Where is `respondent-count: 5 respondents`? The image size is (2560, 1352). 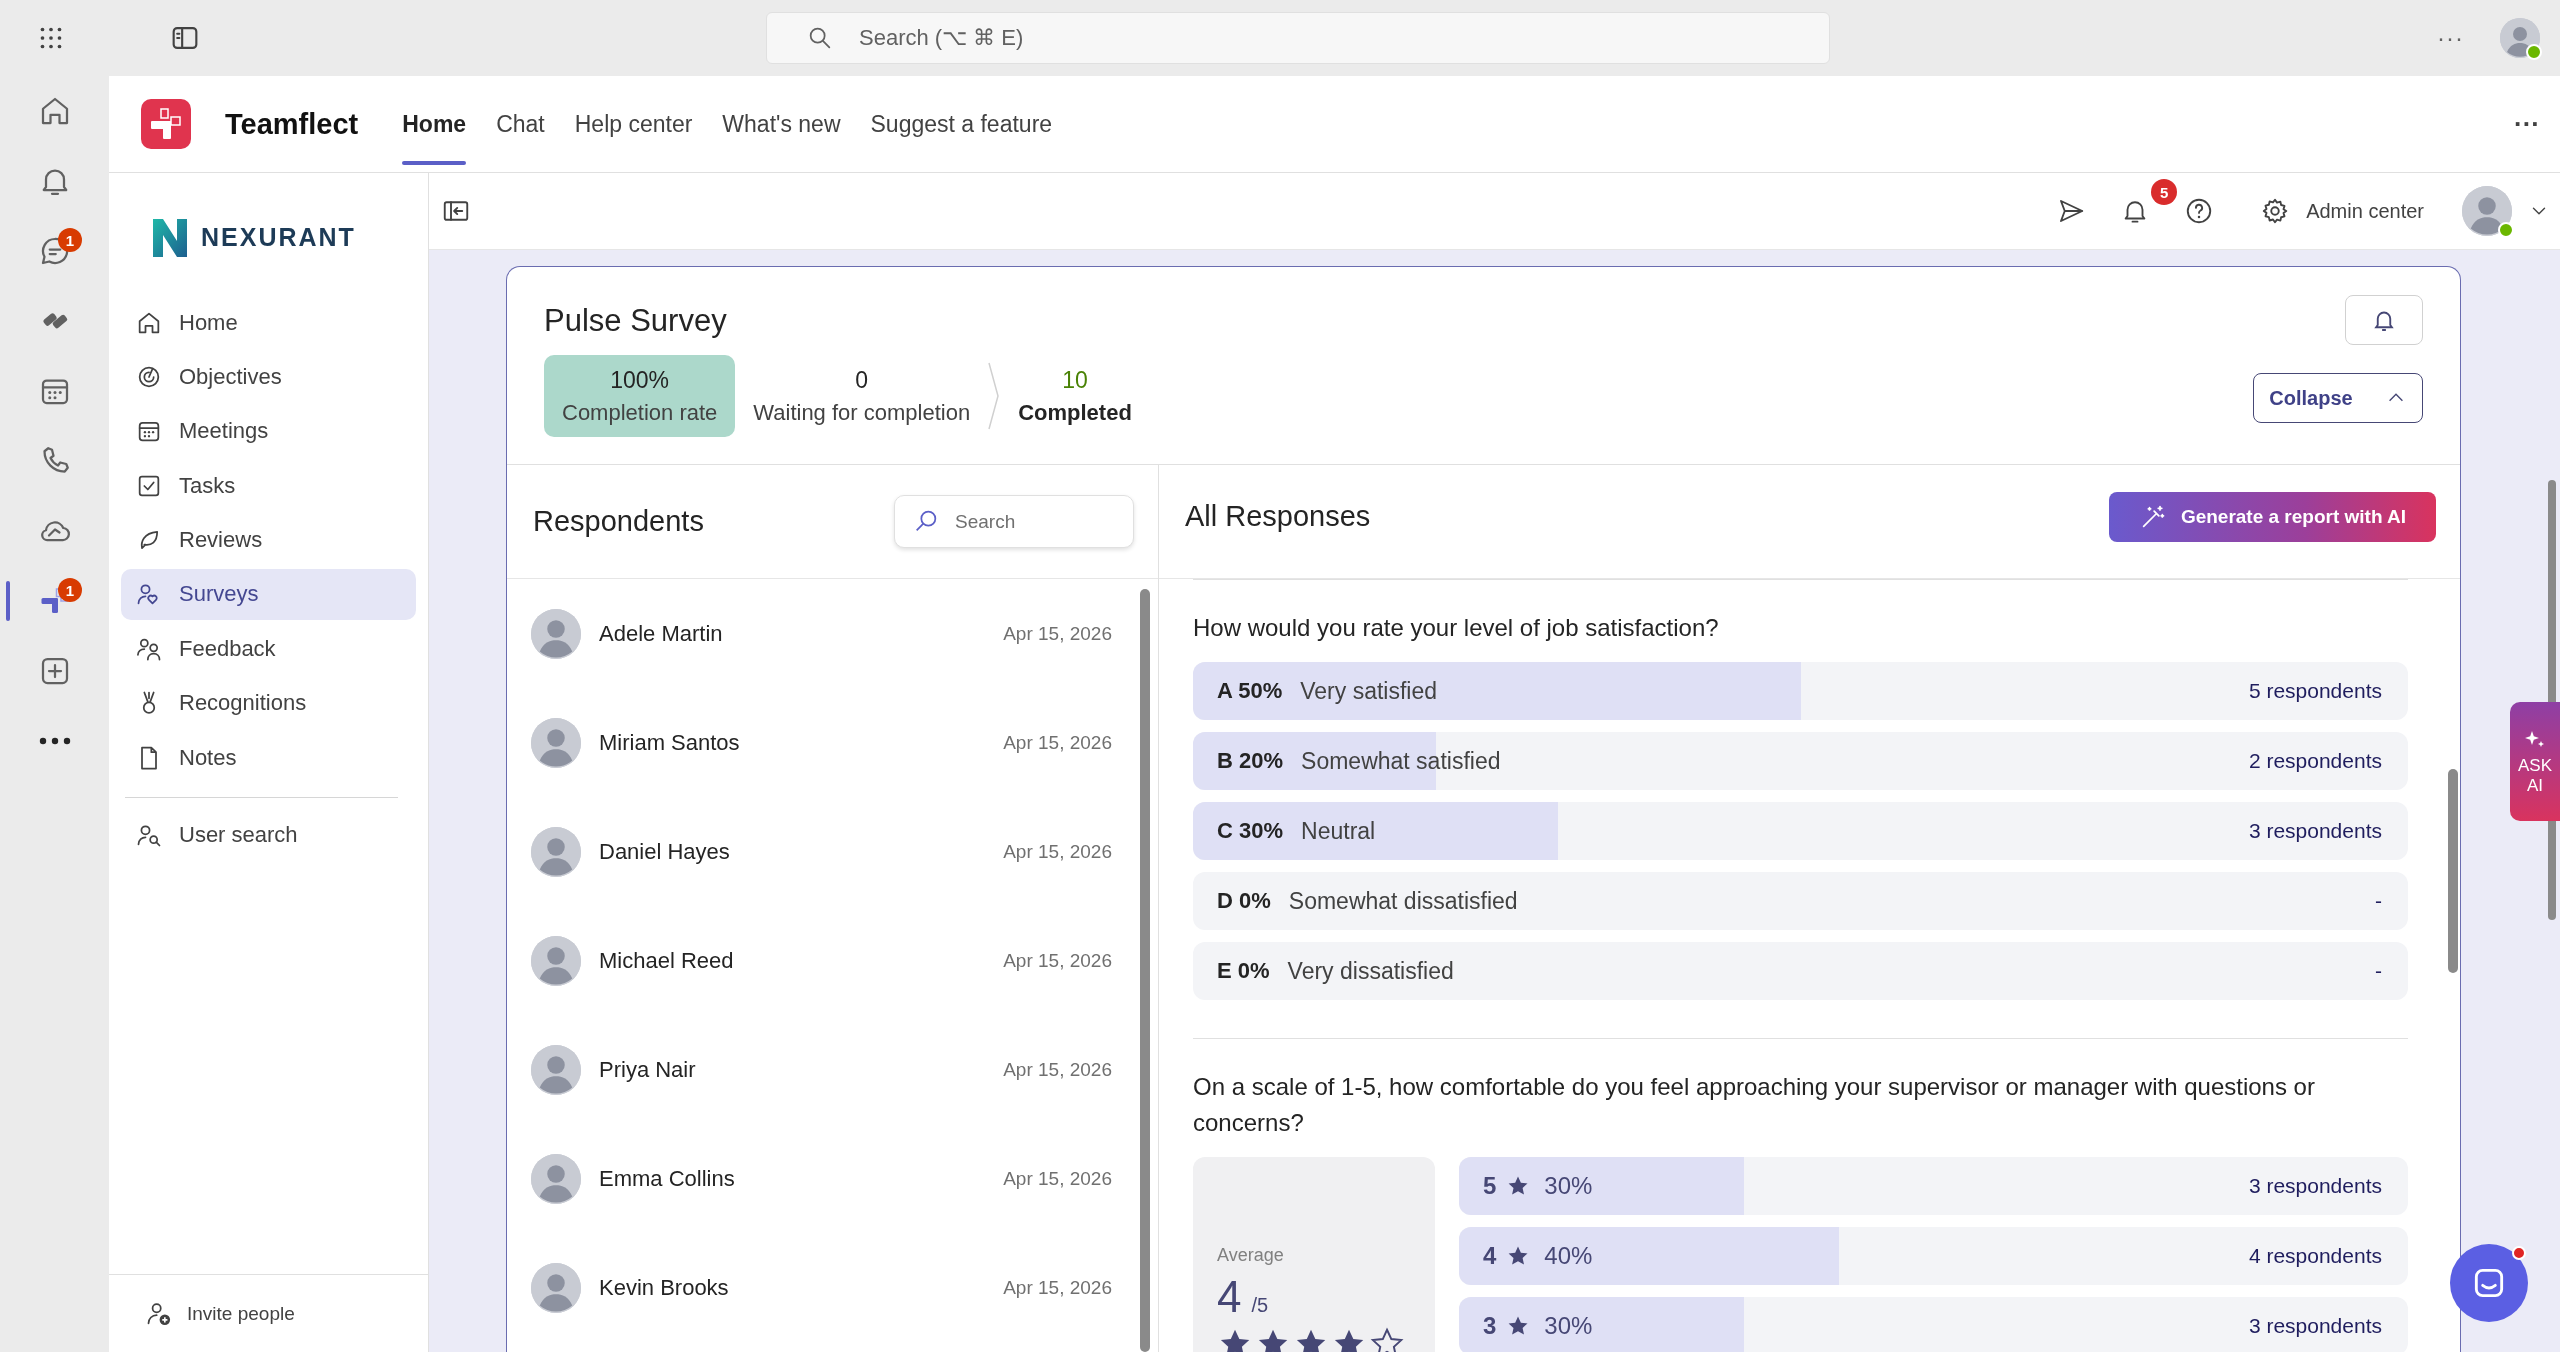 respondent-count: 5 respondents is located at coordinates (2315, 691).